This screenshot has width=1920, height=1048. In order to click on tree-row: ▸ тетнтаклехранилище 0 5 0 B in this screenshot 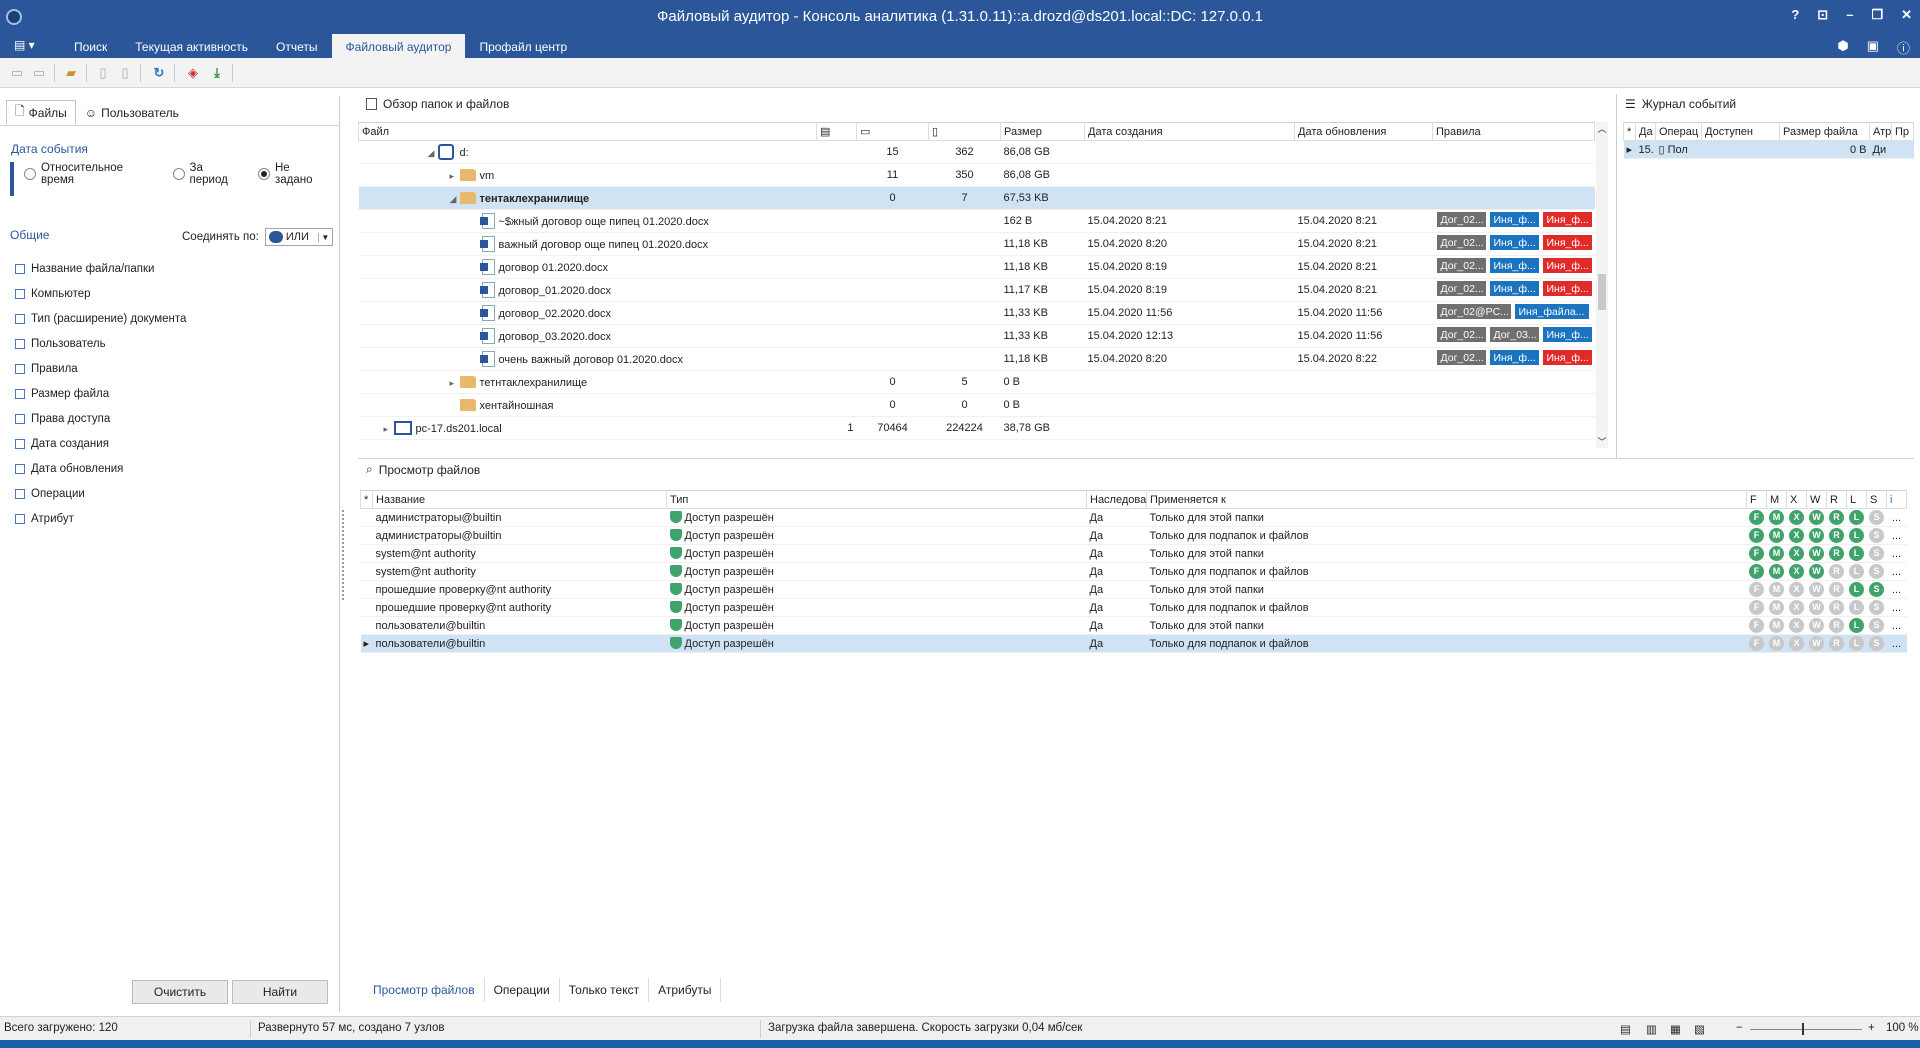, I will do `click(976, 382)`.